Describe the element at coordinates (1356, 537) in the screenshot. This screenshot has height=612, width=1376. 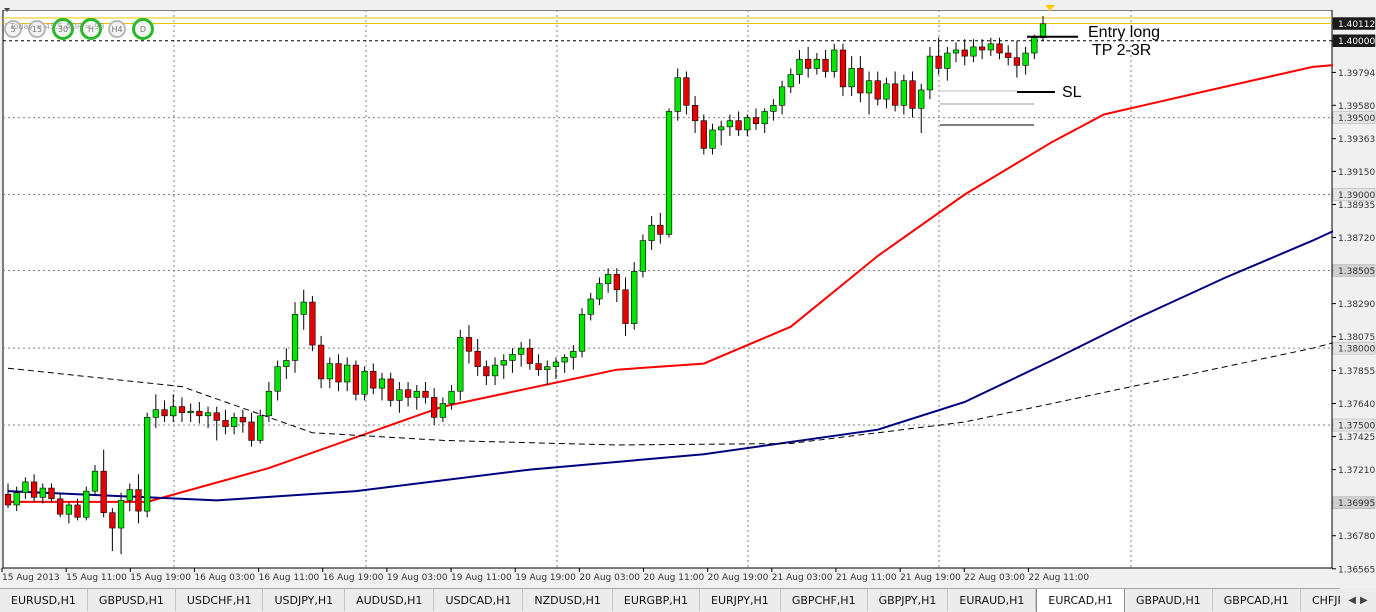
I see `price-axis-label: 1.36780` at that location.